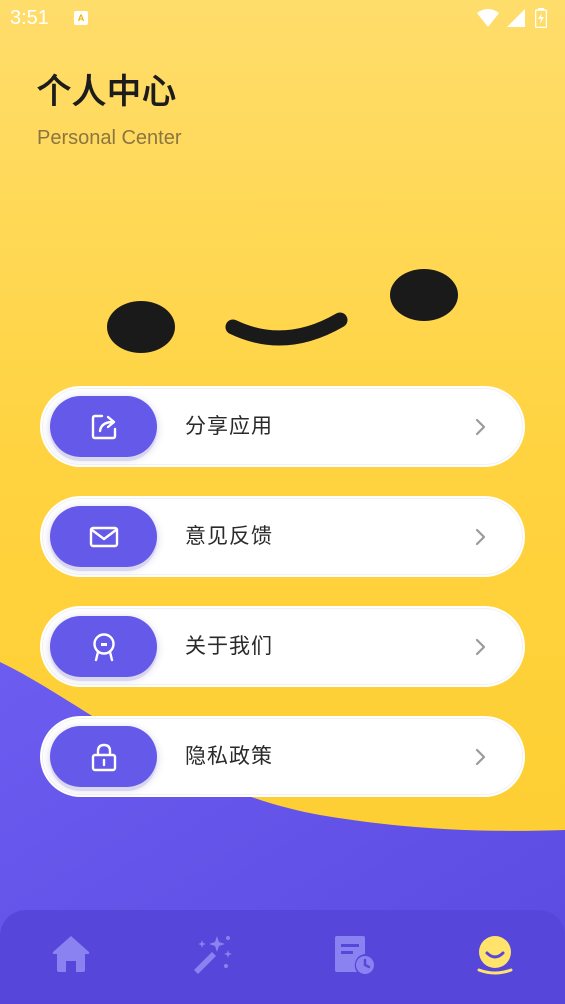 Image resolution: width=565 pixels, height=1004 pixels. I want to click on share-icon, so click(104, 427).